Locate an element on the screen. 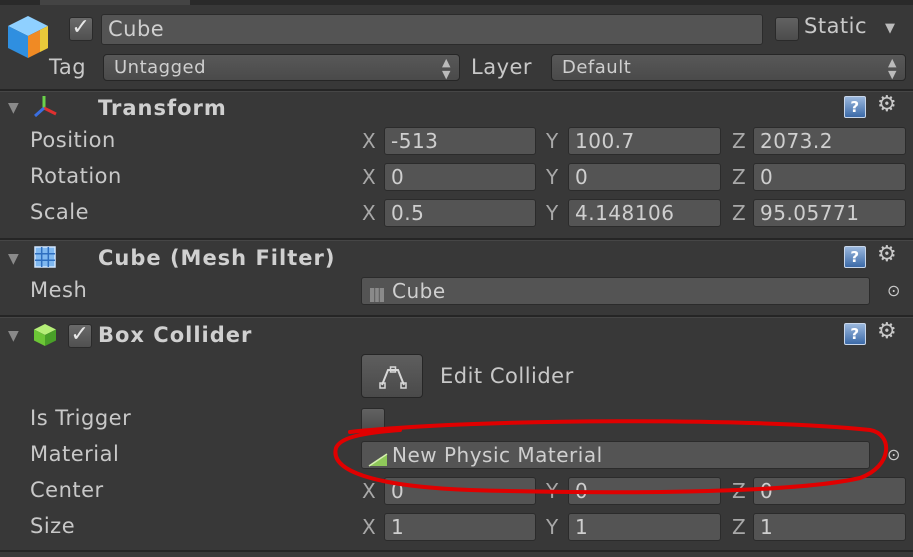  mesh-label: Mesh is located at coordinates (59, 290).